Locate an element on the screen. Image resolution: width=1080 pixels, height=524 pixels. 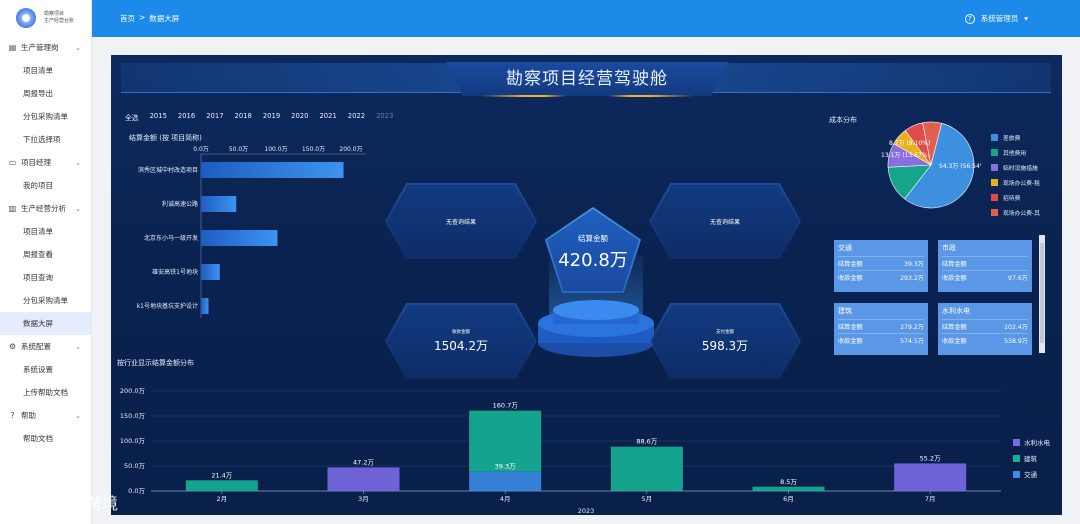
scrollbar-thumb is located at coordinates (1042, 293).